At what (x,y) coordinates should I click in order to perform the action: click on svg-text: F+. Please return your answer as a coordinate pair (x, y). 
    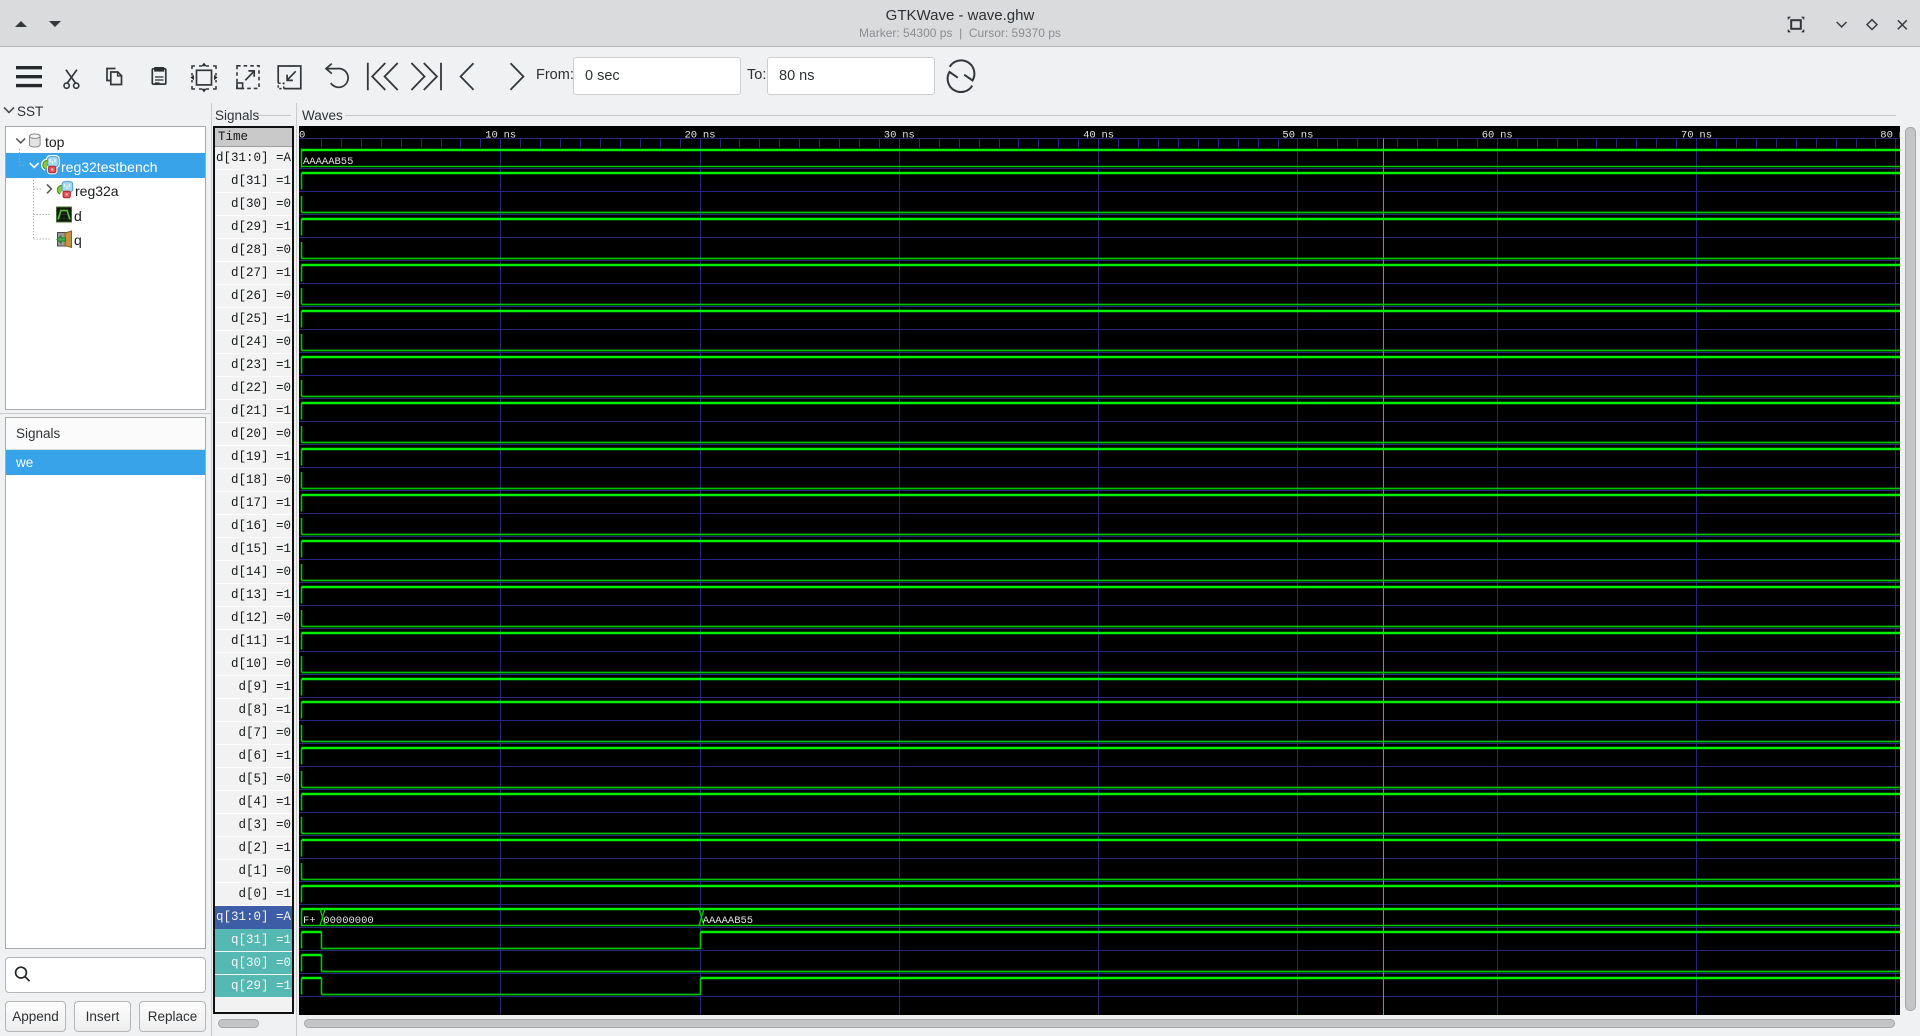
    Looking at the image, I should click on (309, 921).